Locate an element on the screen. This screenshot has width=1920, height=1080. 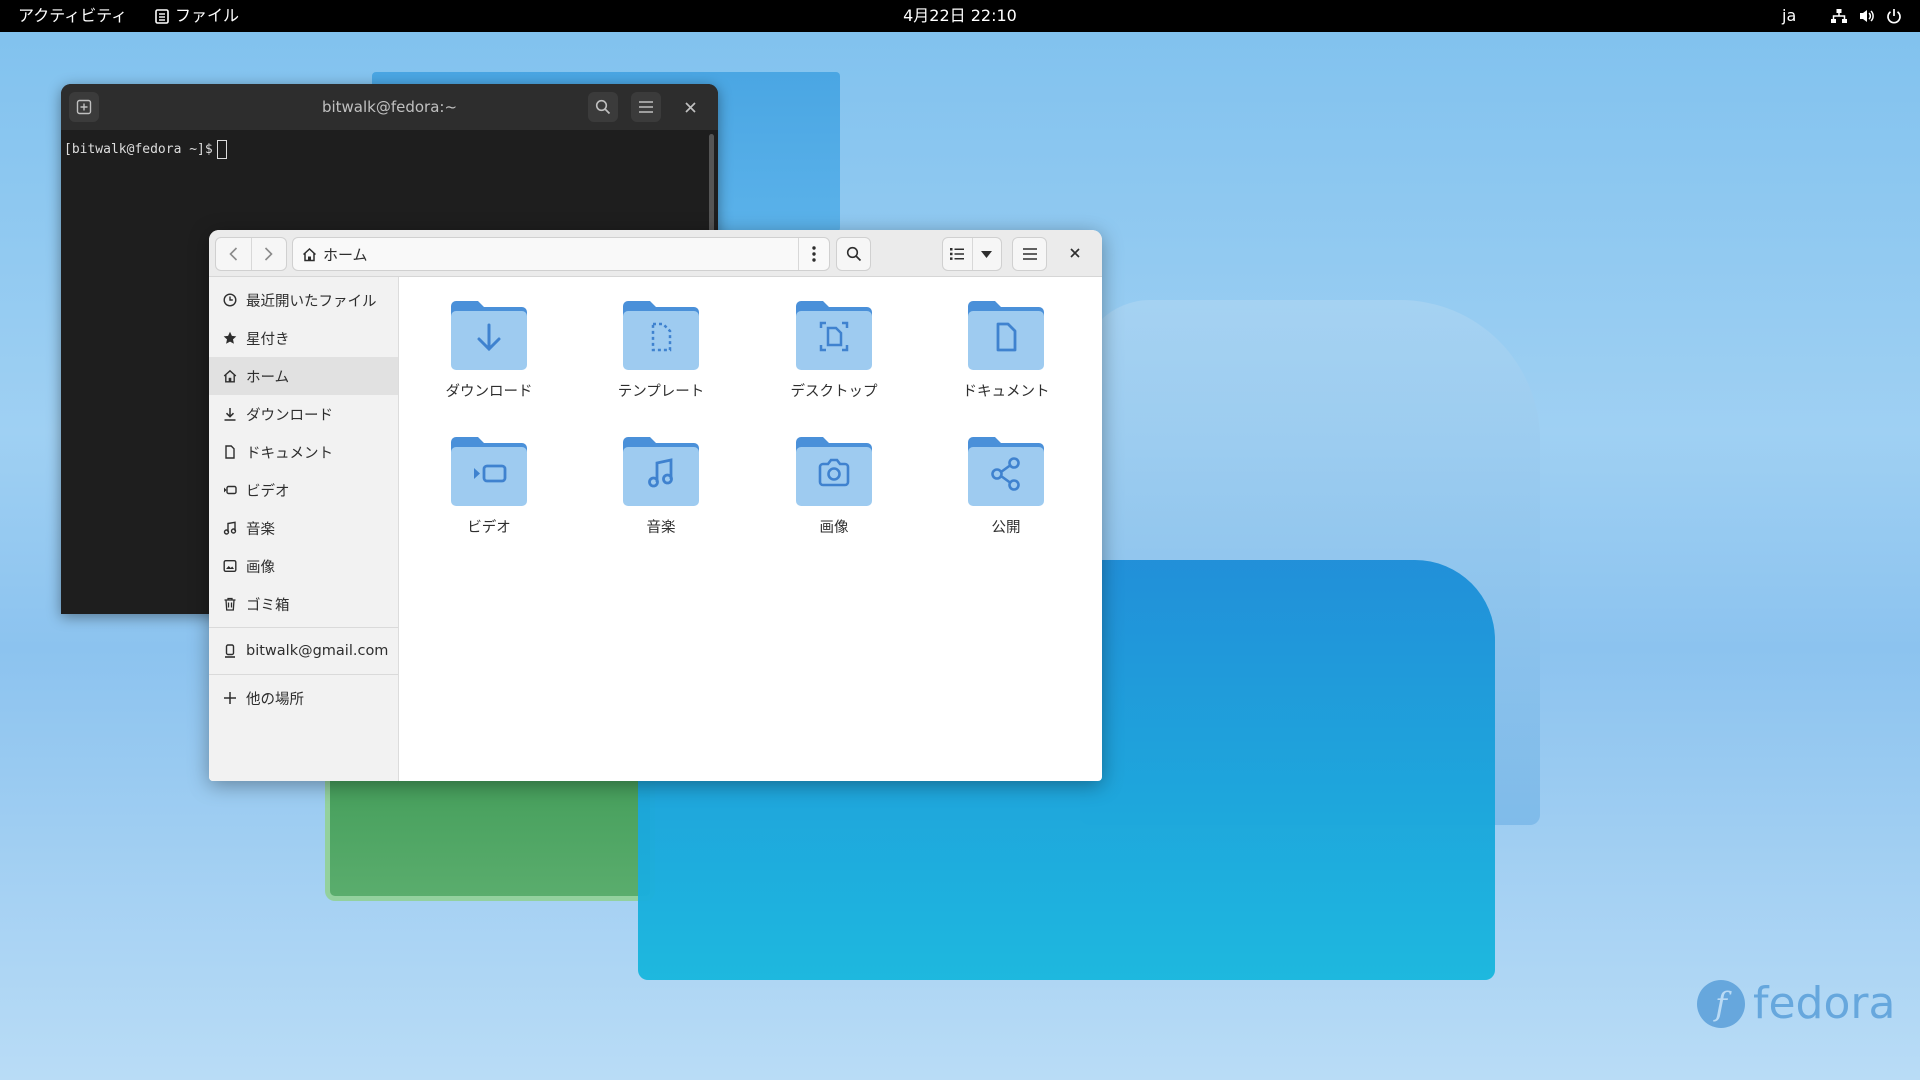
sidebar-item-pictures: 画像 is located at coordinates (303, 566).